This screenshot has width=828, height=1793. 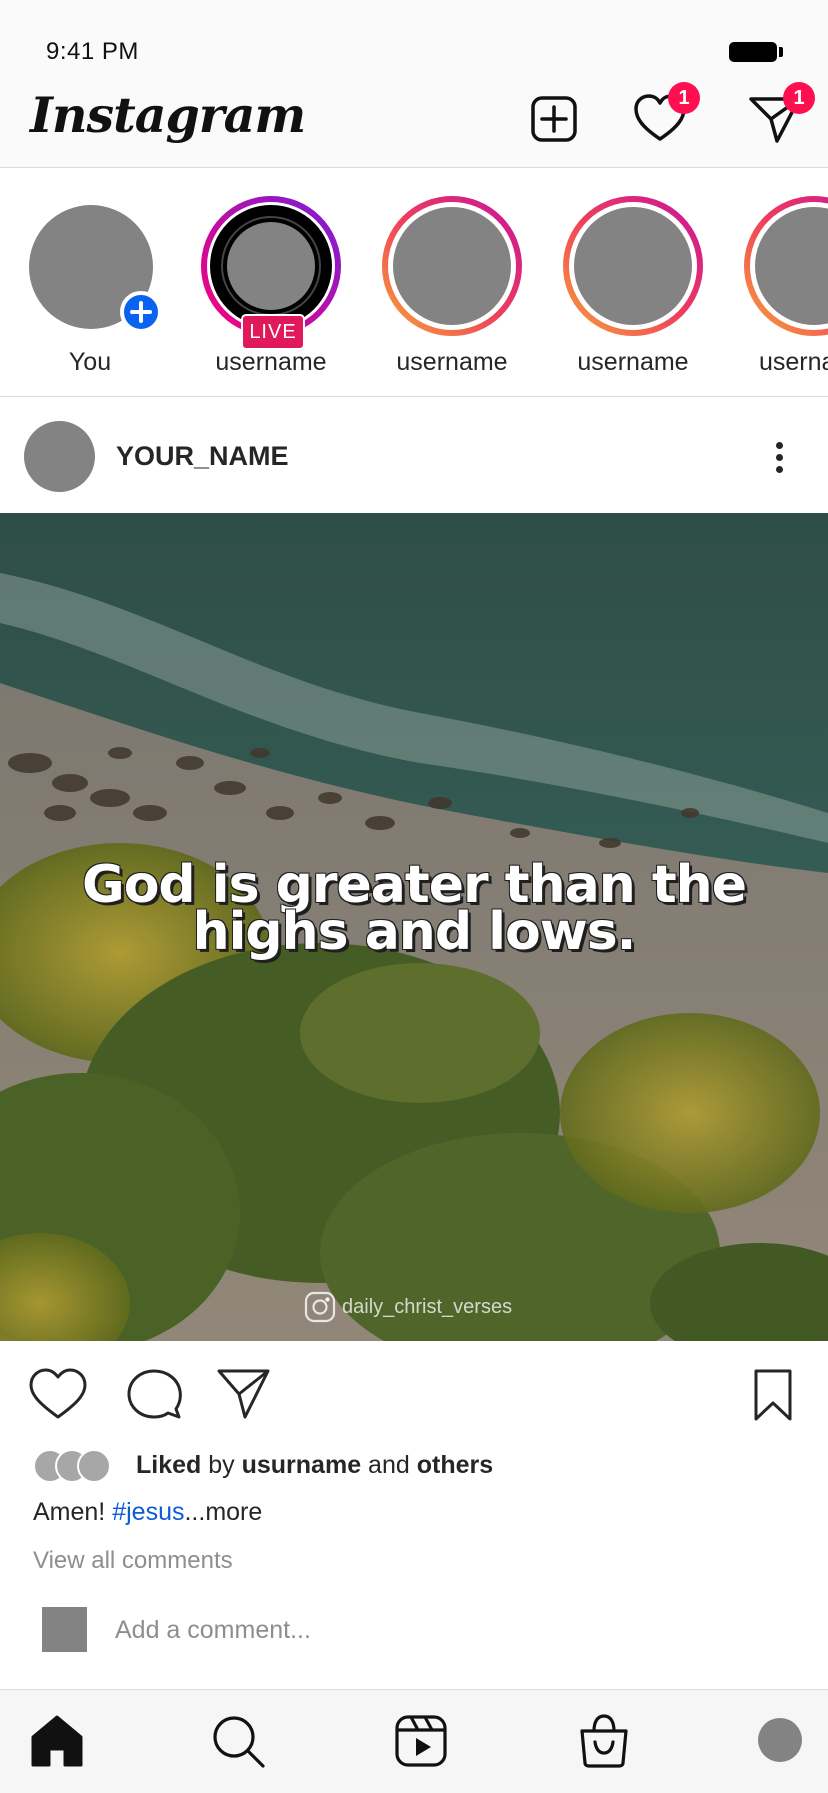 I want to click on liked-by-word: by, so click(x=221, y=1465).